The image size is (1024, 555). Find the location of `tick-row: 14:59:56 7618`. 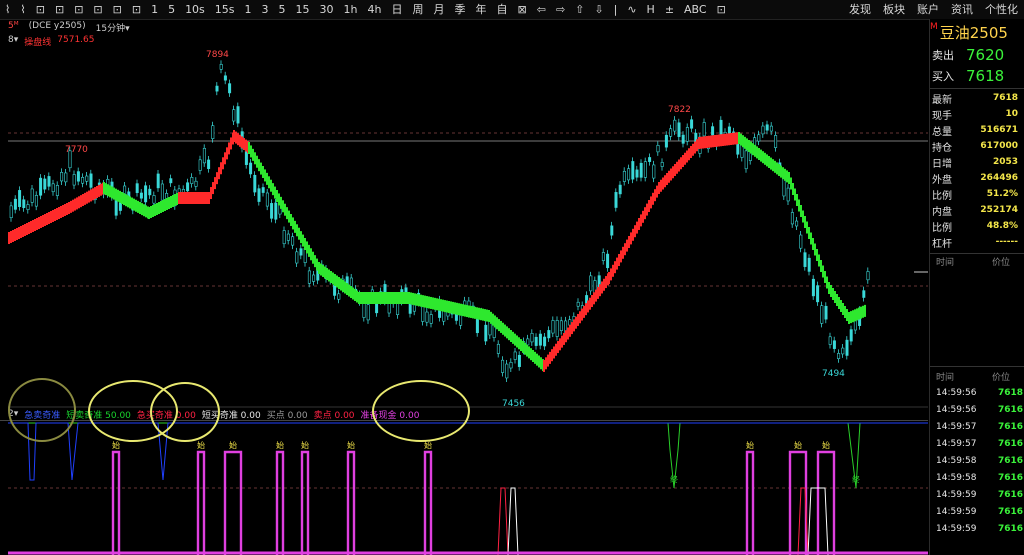

tick-row: 14:59:56 7618 is located at coordinates (980, 393).